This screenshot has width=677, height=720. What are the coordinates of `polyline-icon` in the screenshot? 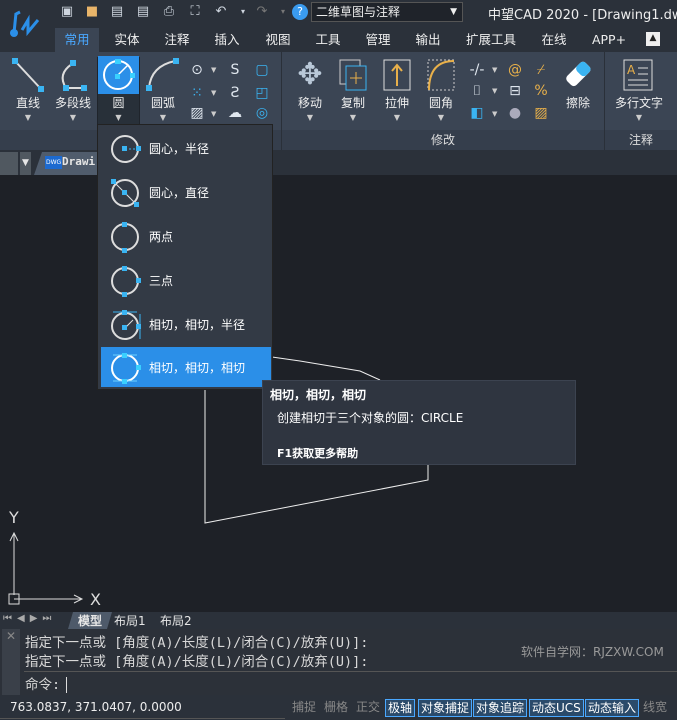 It's located at (73, 75).